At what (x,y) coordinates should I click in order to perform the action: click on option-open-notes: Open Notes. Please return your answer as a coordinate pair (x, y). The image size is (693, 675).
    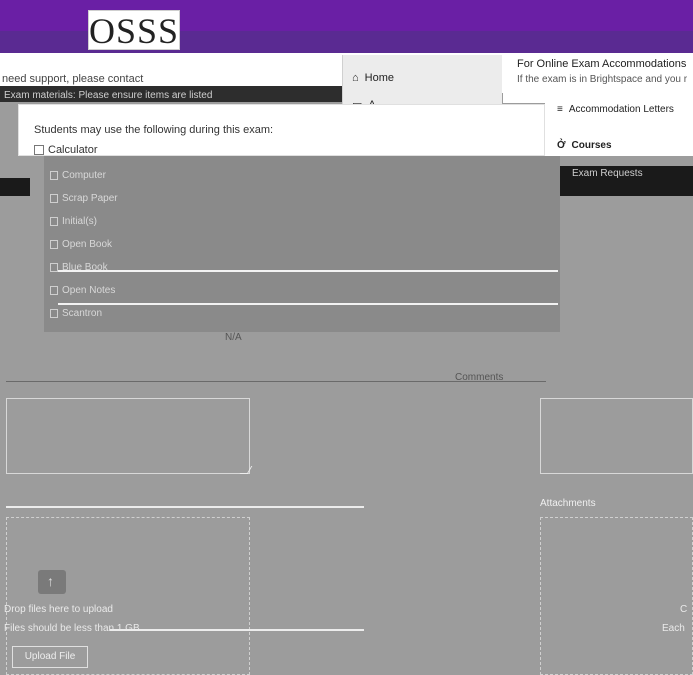
    Looking at the image, I should click on (82, 290).